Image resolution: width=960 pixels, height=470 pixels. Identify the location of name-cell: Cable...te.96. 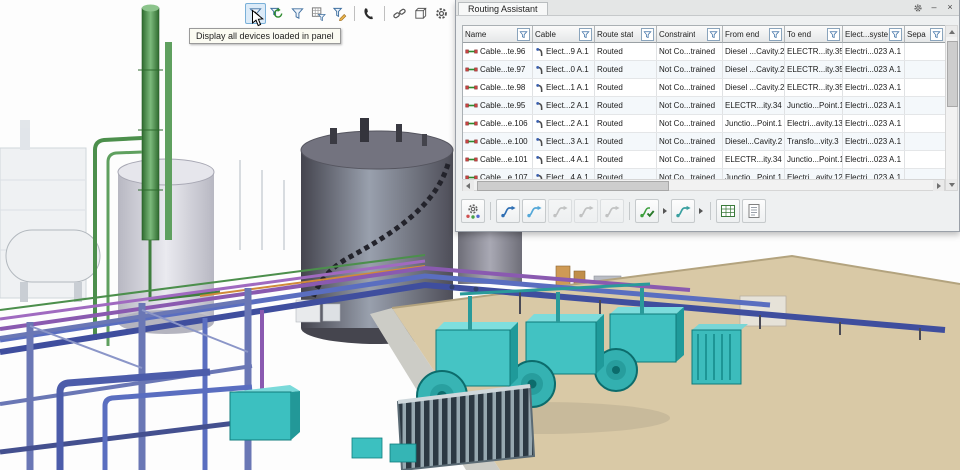
(498, 51).